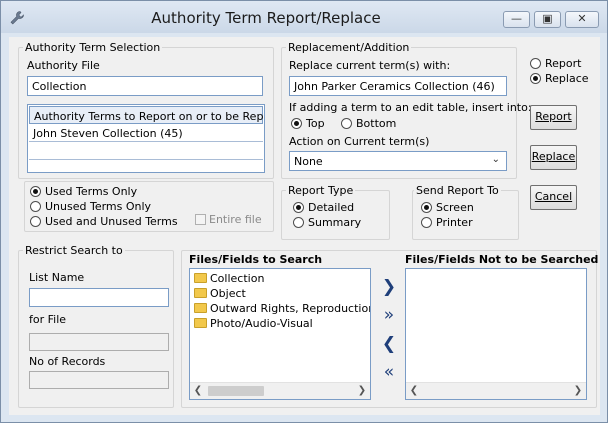 This screenshot has height=423, width=608. I want to click on detailed-radio, so click(298, 207).